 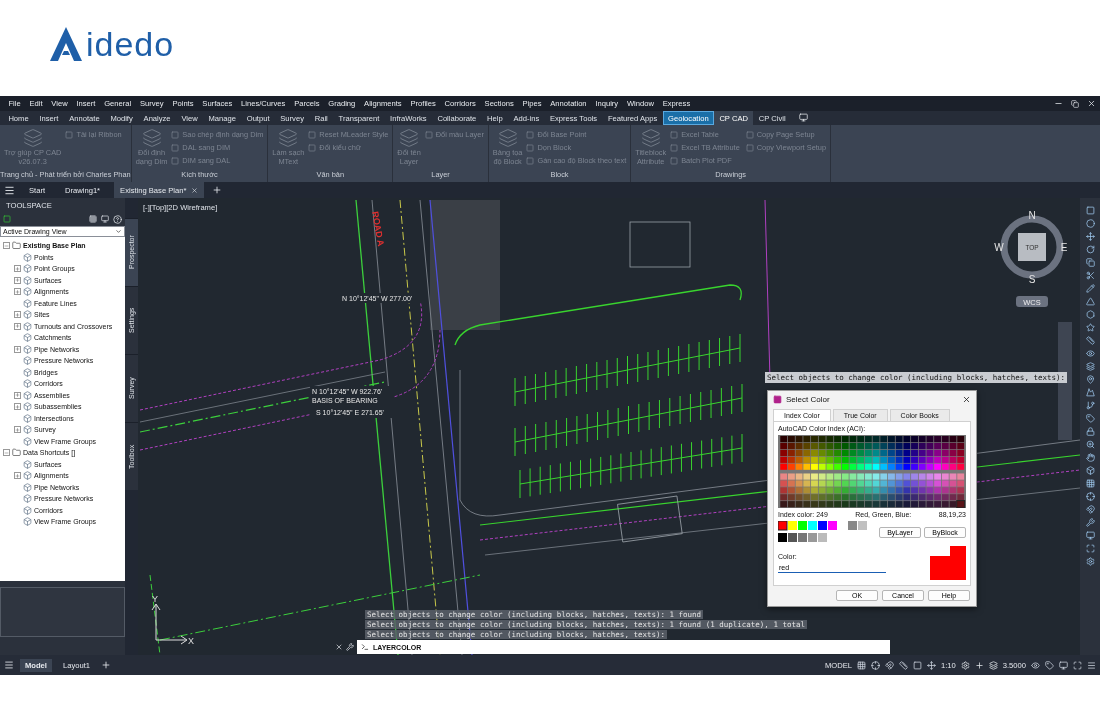 I want to click on road-label: ROAD A, so click(x=378, y=228).